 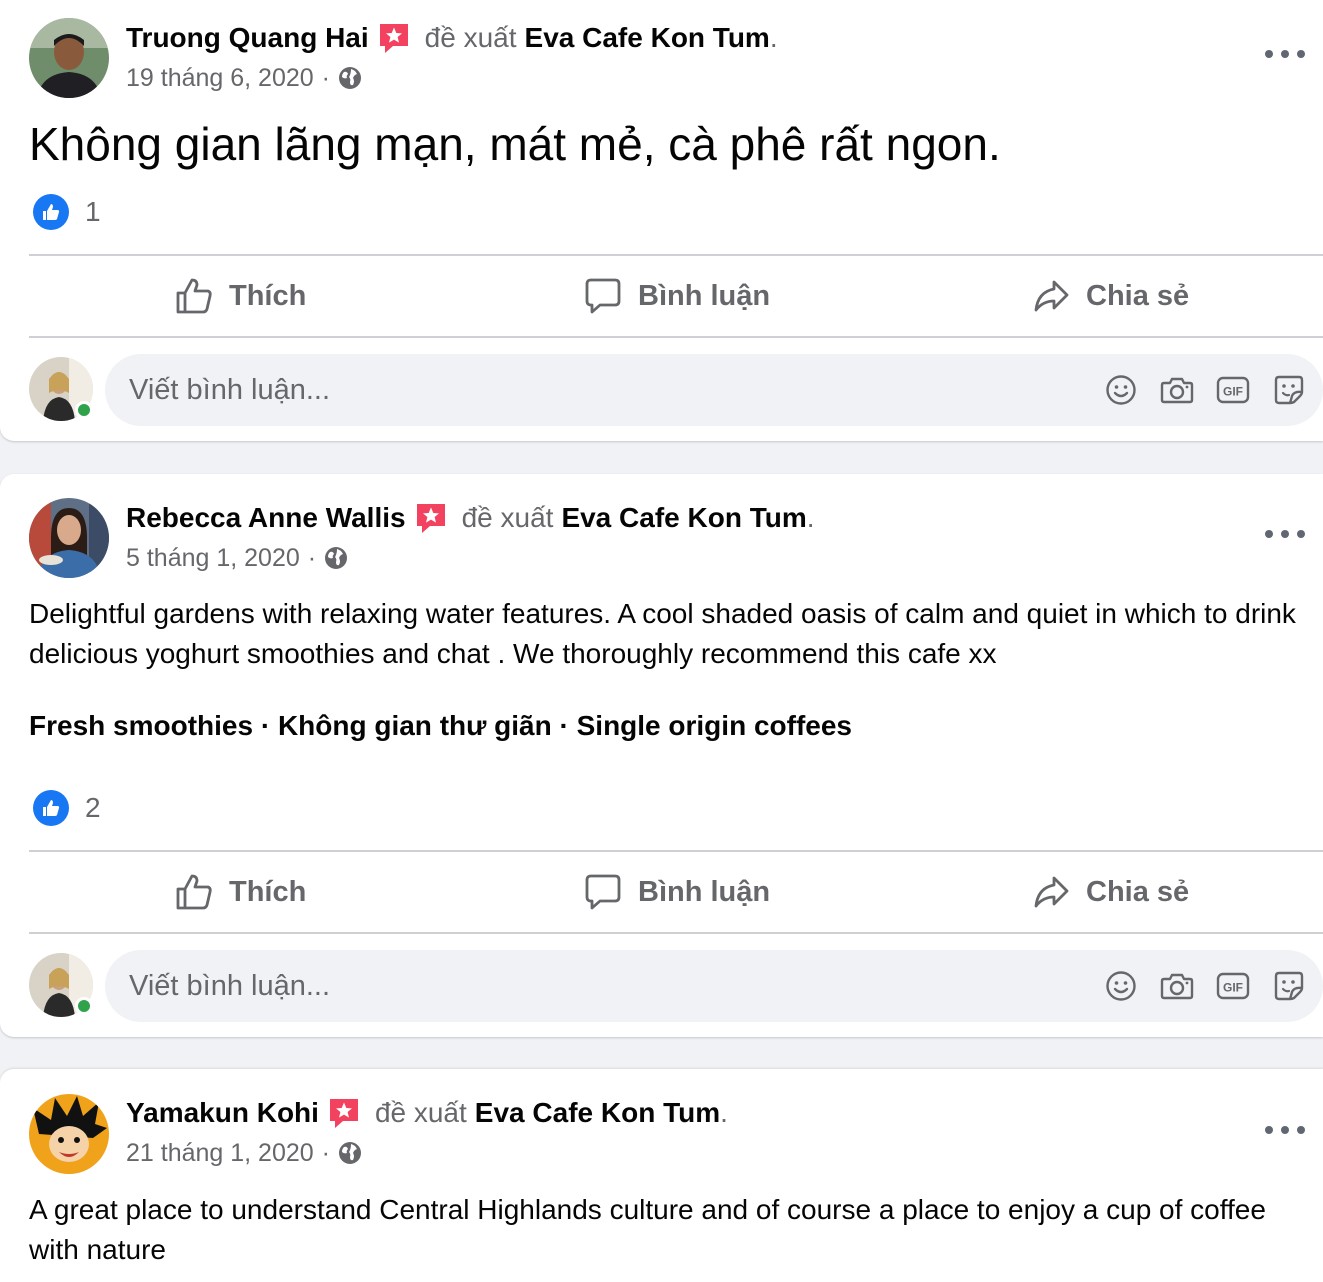 What do you see at coordinates (247, 38) in the screenshot?
I see `author-name: Truong Quang Hai` at bounding box center [247, 38].